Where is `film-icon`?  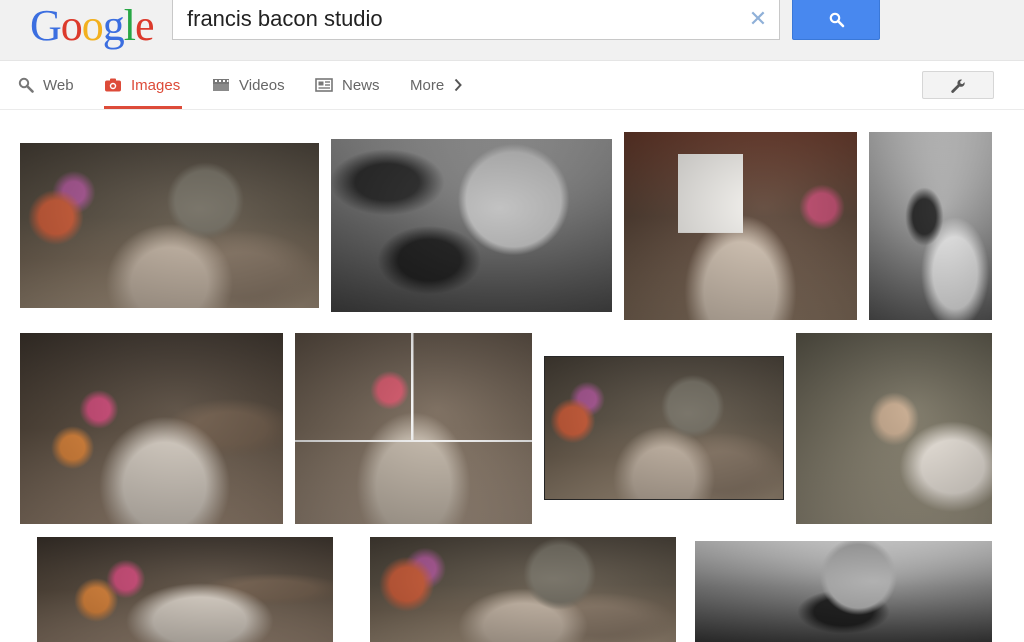 film-icon is located at coordinates (221, 85).